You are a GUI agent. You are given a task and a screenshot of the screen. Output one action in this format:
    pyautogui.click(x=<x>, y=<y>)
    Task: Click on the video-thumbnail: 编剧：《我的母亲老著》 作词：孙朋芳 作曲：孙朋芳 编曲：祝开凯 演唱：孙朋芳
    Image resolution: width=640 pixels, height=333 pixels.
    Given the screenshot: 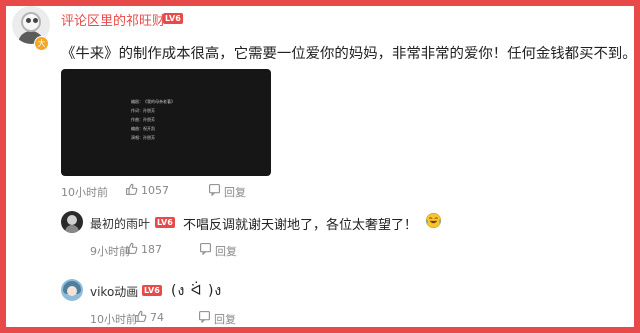 What is the action you would take?
    pyautogui.click(x=166, y=122)
    